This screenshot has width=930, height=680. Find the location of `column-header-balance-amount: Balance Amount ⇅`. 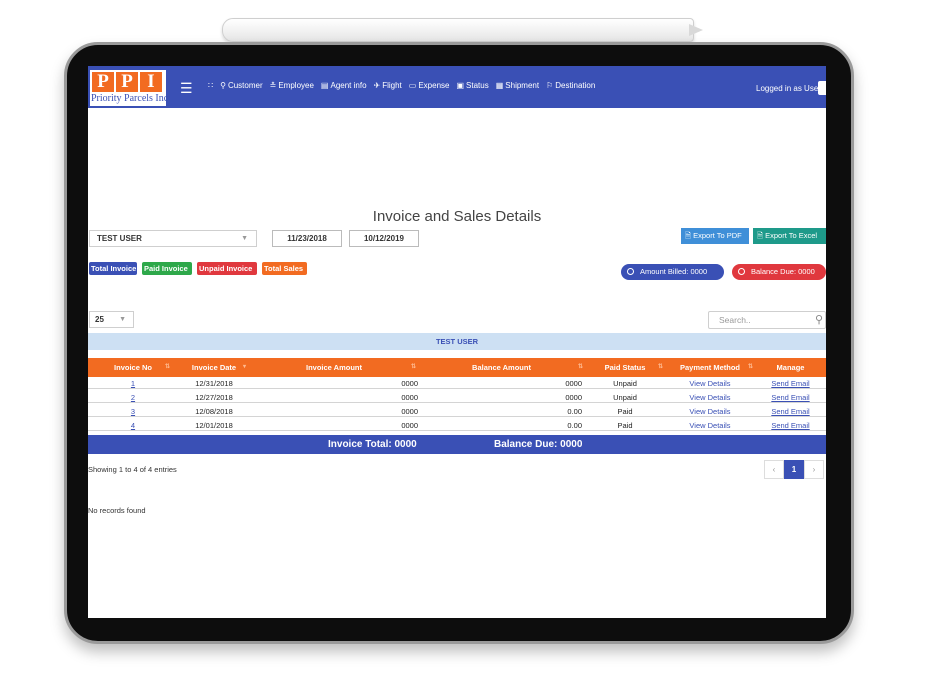

column-header-balance-amount: Balance Amount ⇅ is located at coordinates (501, 367).